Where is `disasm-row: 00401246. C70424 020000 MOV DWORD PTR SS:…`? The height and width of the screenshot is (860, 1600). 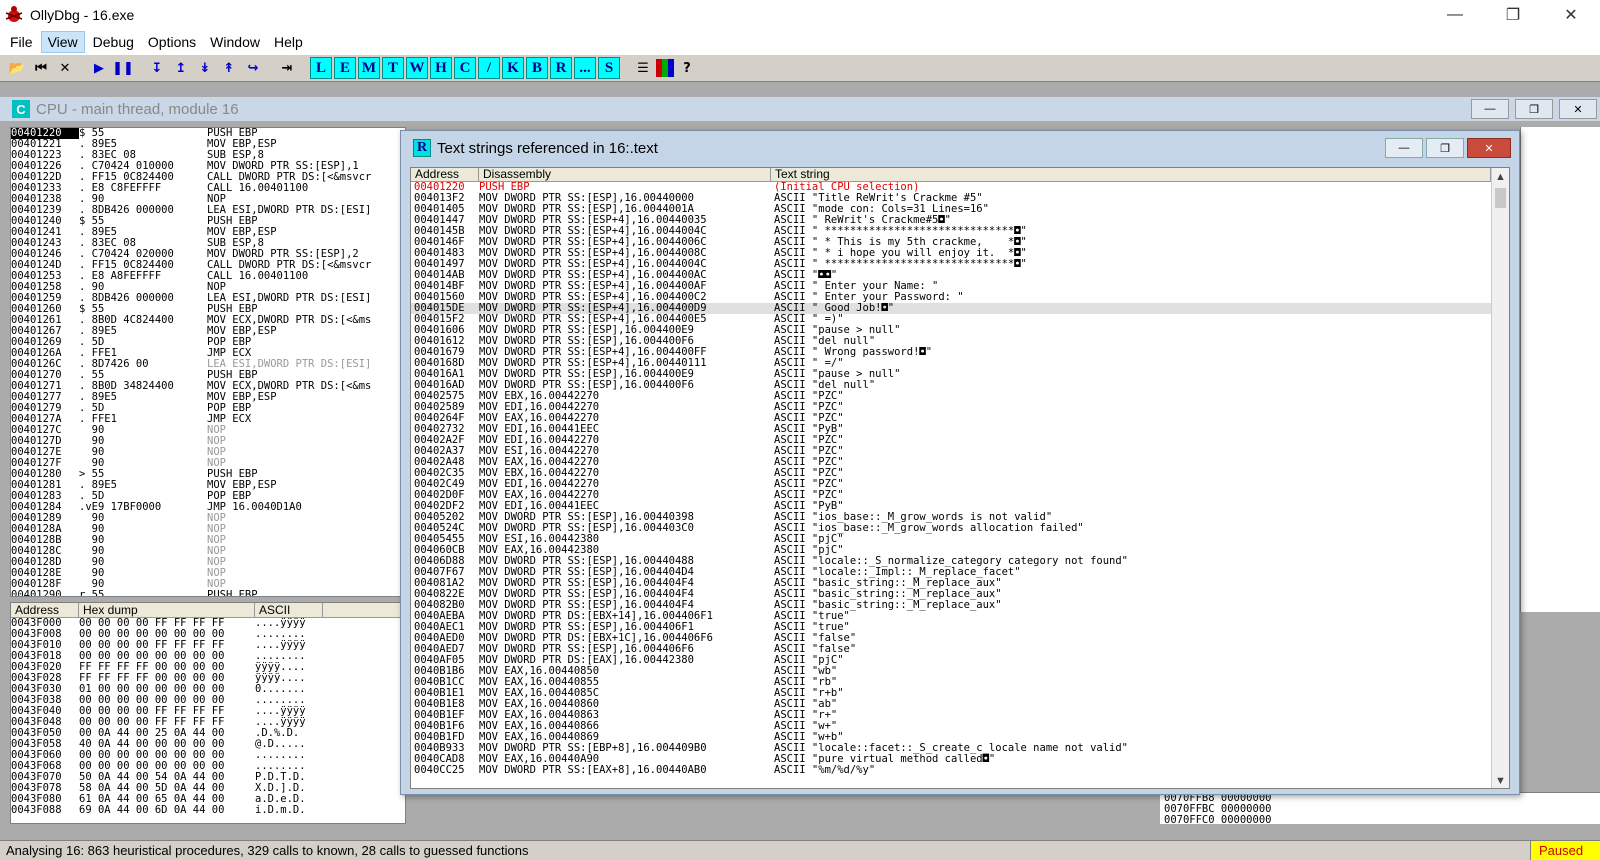
disasm-row: 00401246. C70424 020000 MOV DWORD PTR SS:… is located at coordinates (208, 254).